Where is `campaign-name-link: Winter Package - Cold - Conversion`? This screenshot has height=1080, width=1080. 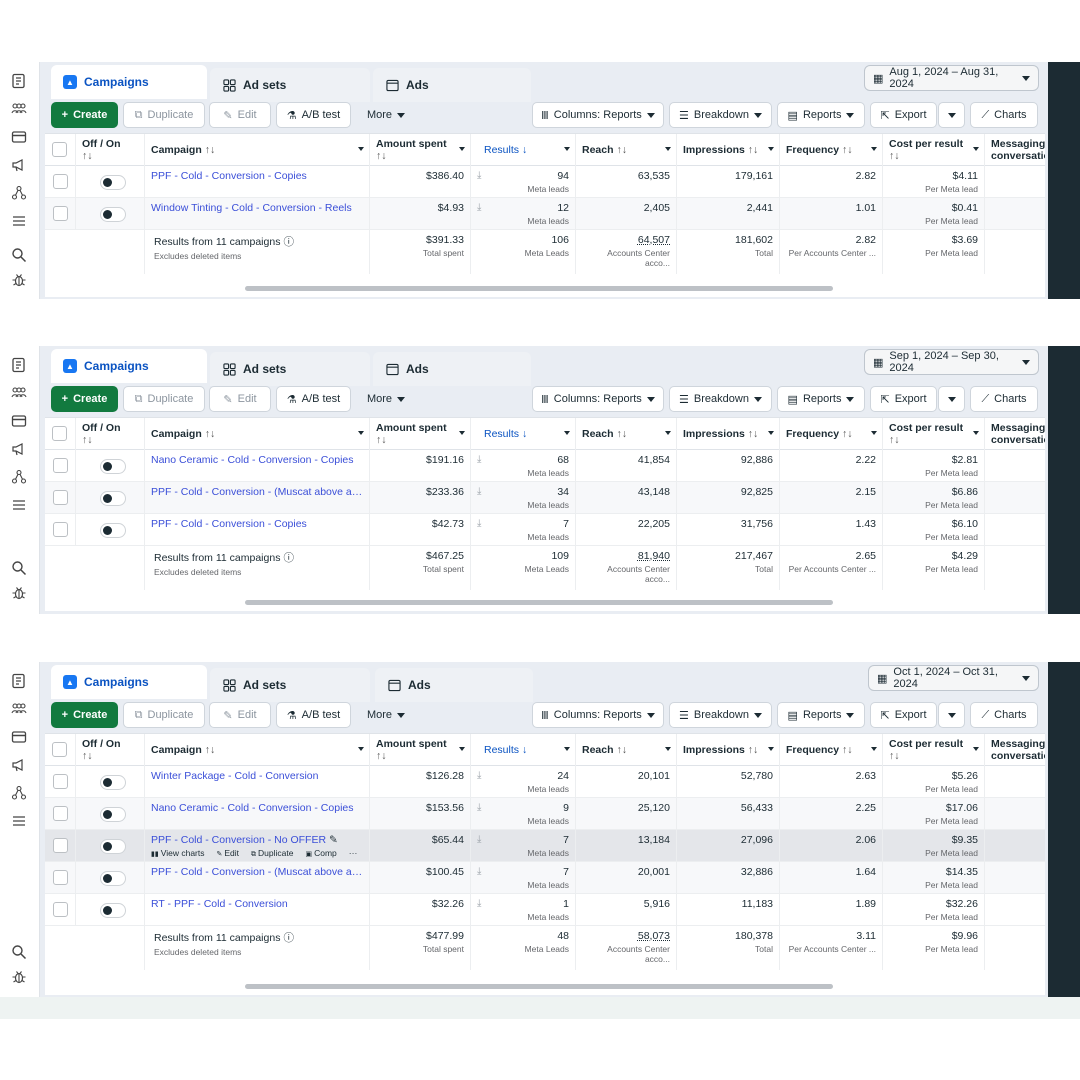 campaign-name-link: Winter Package - Cold - Conversion is located at coordinates (257, 776).